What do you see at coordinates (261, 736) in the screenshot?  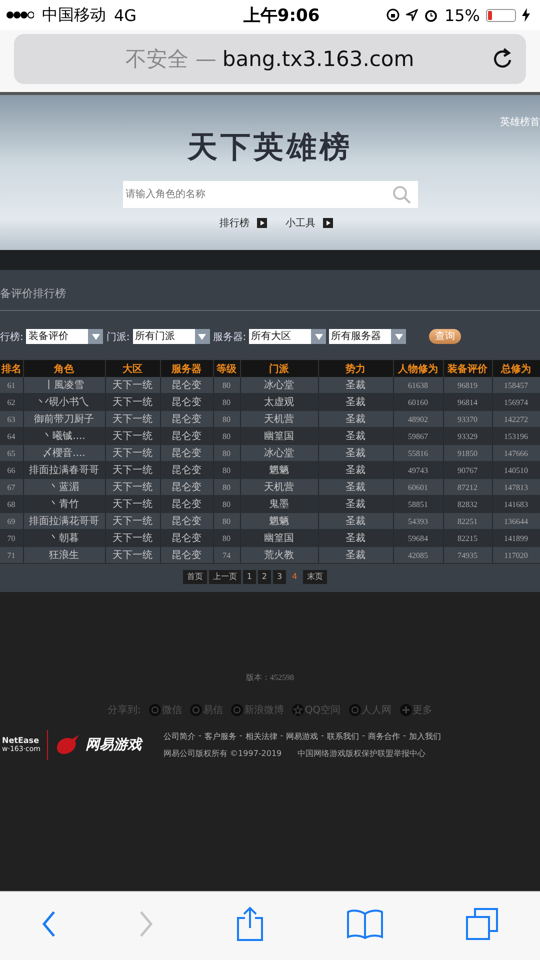 I see `footer-link: 相关法律` at bounding box center [261, 736].